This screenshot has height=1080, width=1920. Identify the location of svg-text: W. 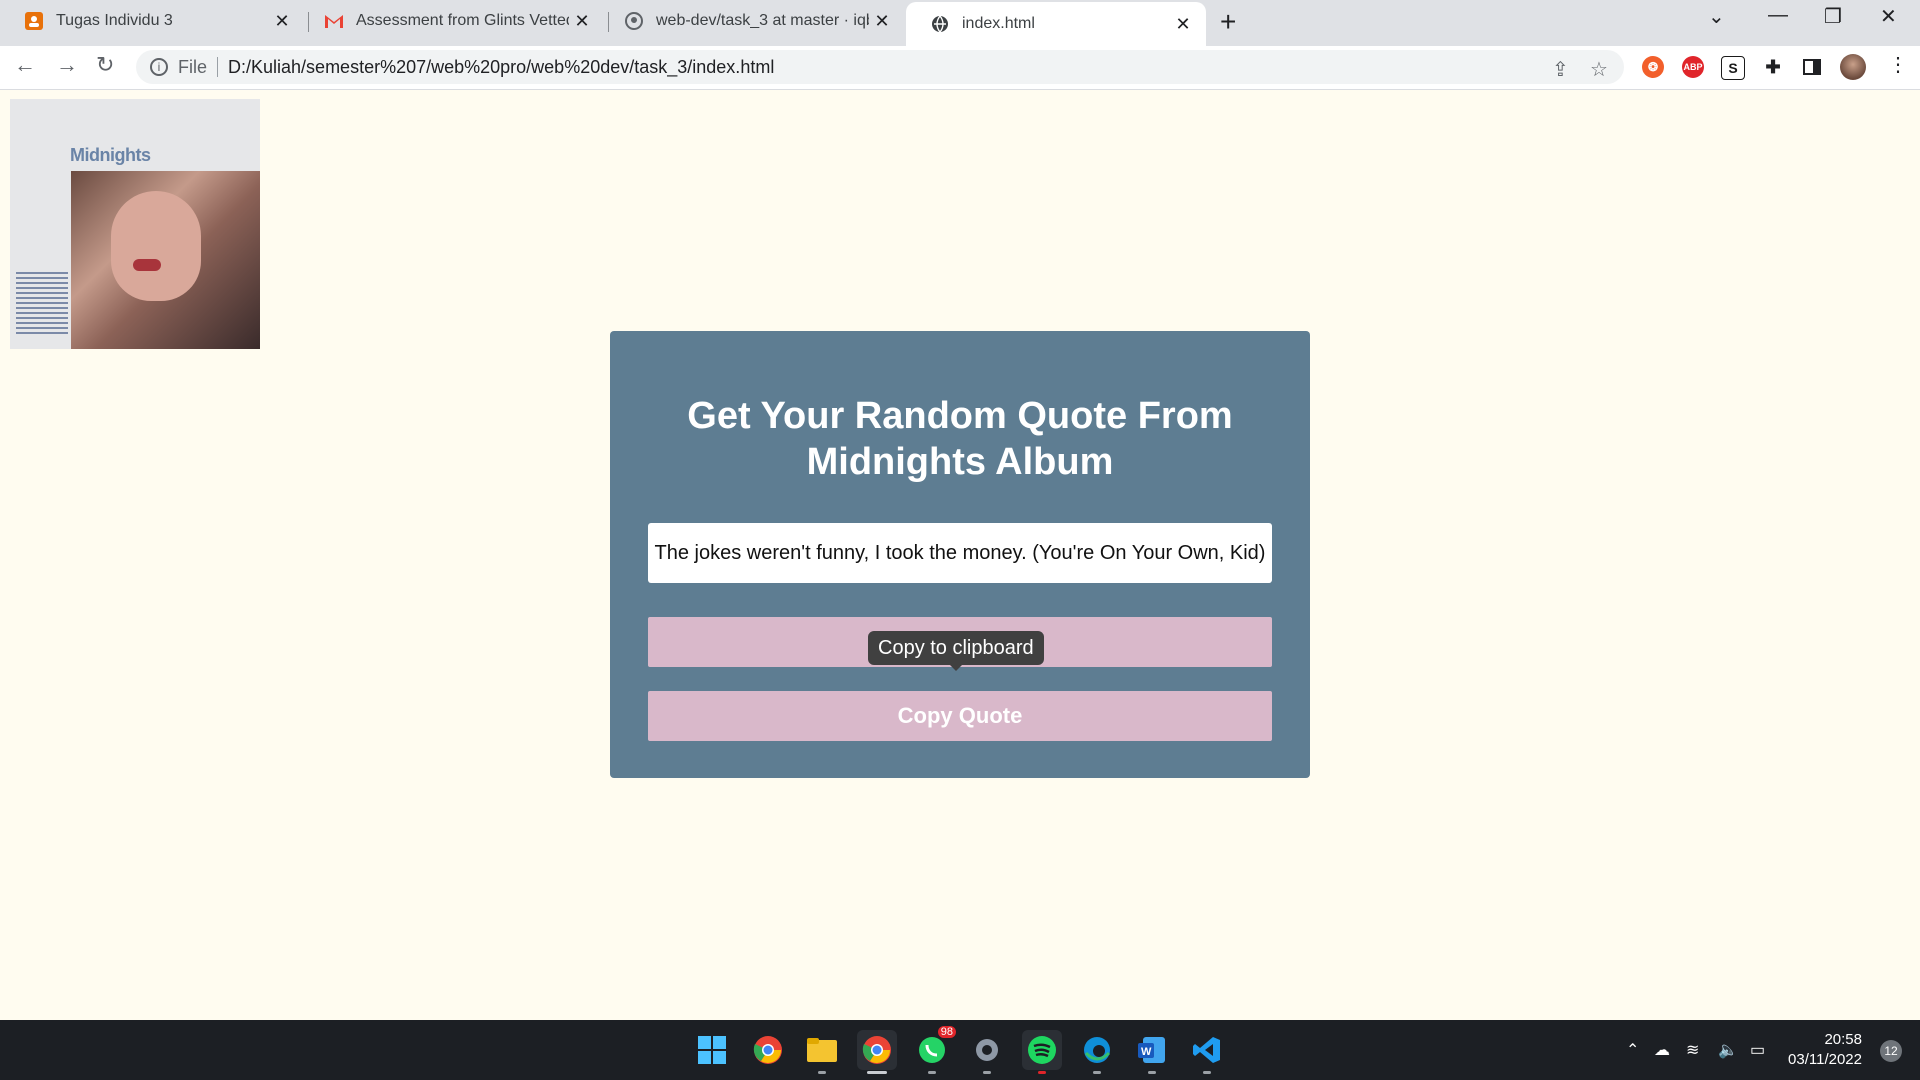
(1146, 1052).